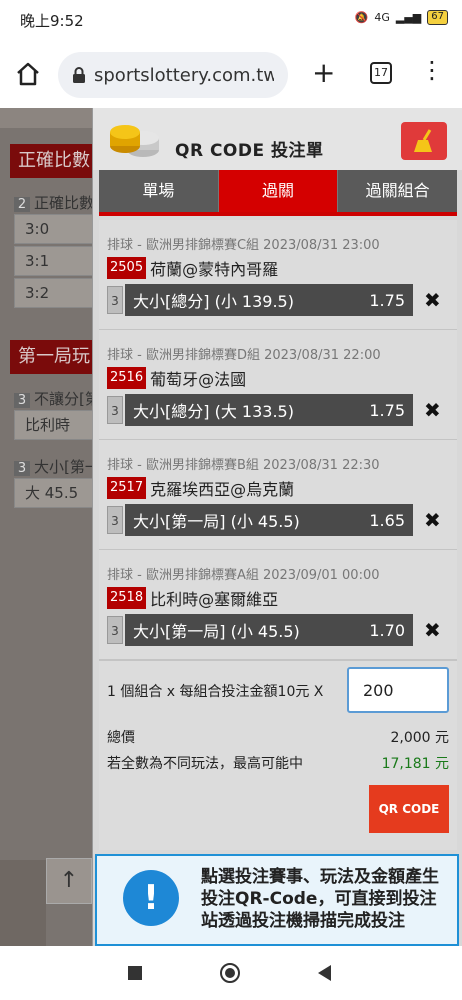 The image size is (462, 1000). What do you see at coordinates (215, 692) in the screenshot?
I see `combo-text: 1 個組合 x 每組合投注金額10元 X` at bounding box center [215, 692].